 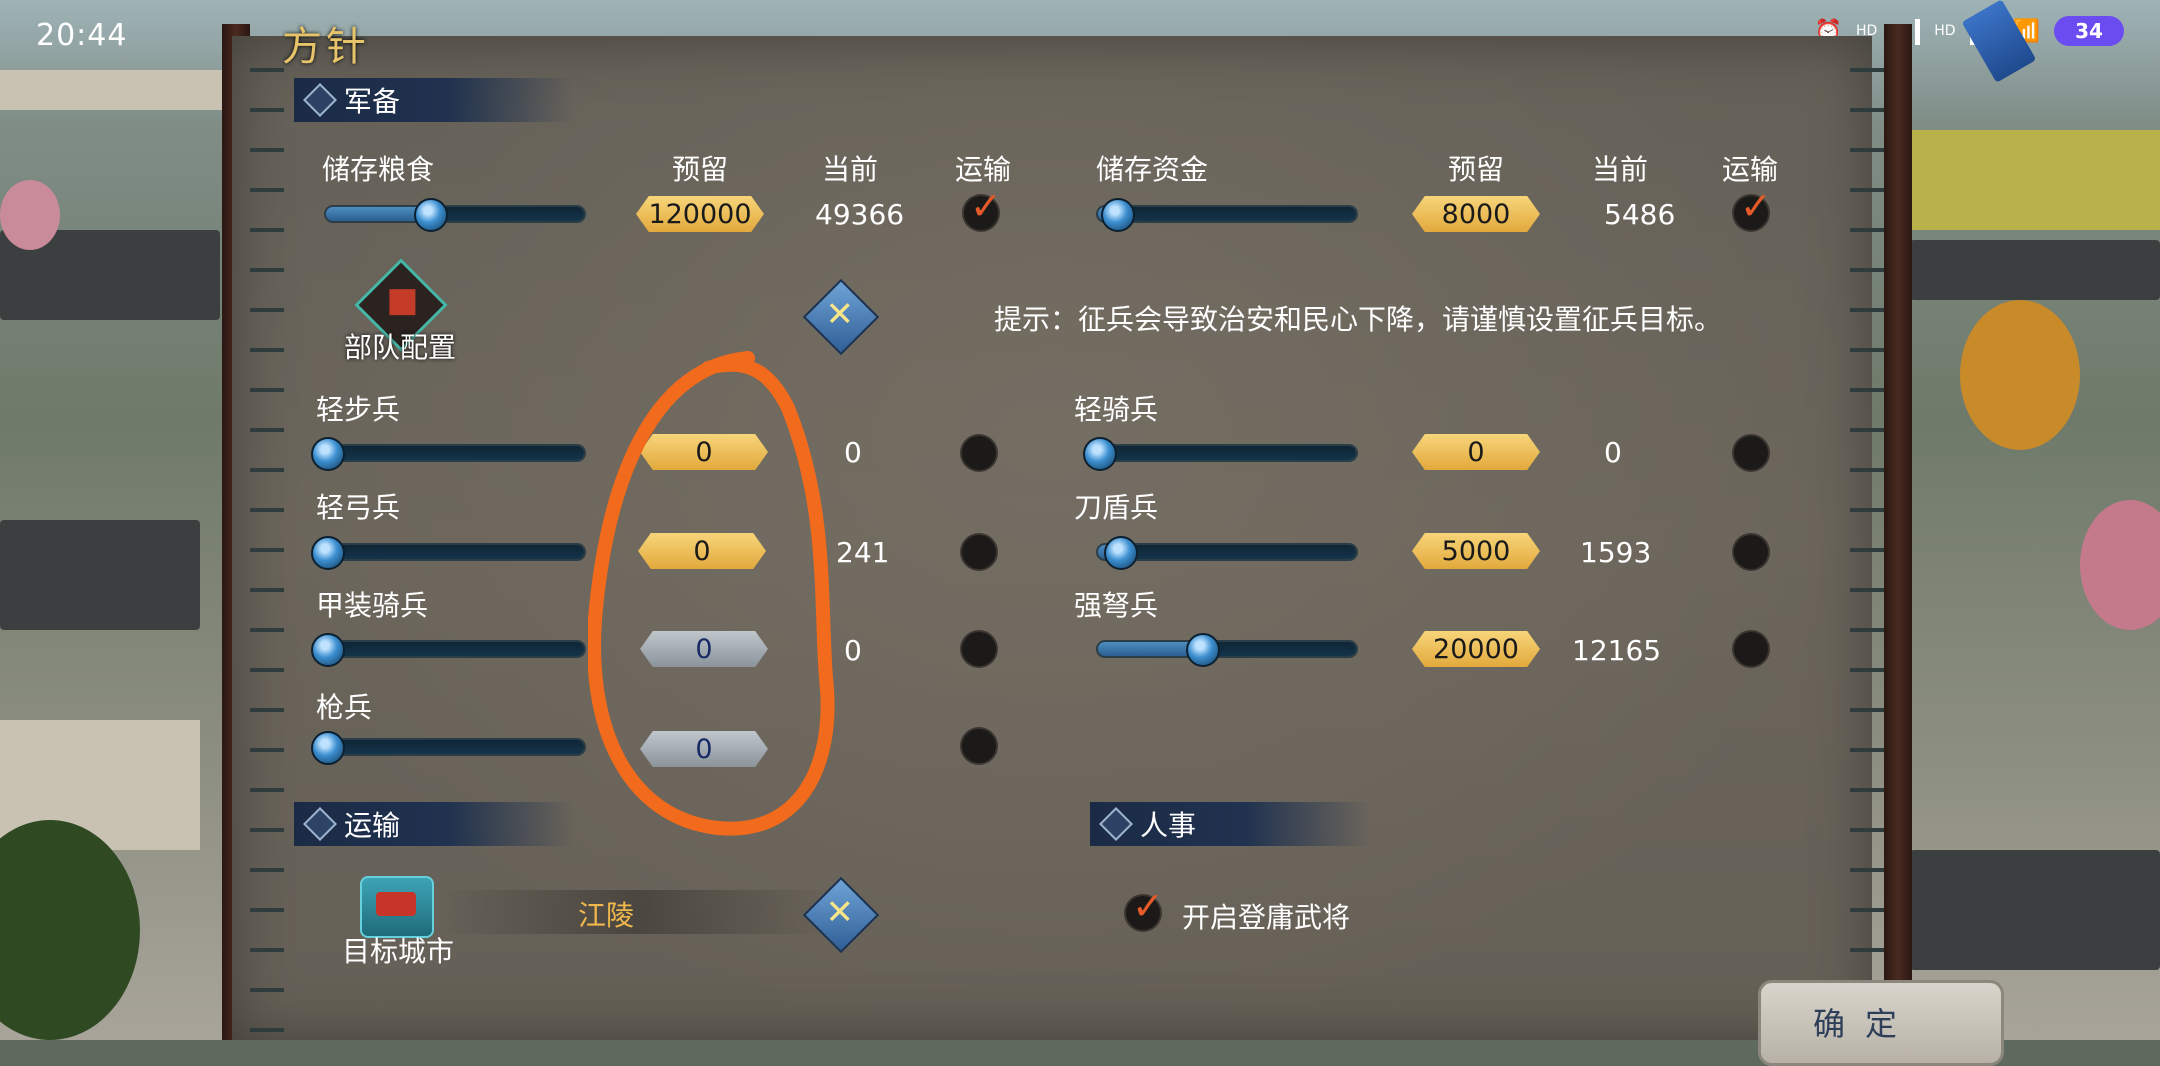 I want to click on funds-reserve-header: 预留, so click(x=1476, y=169).